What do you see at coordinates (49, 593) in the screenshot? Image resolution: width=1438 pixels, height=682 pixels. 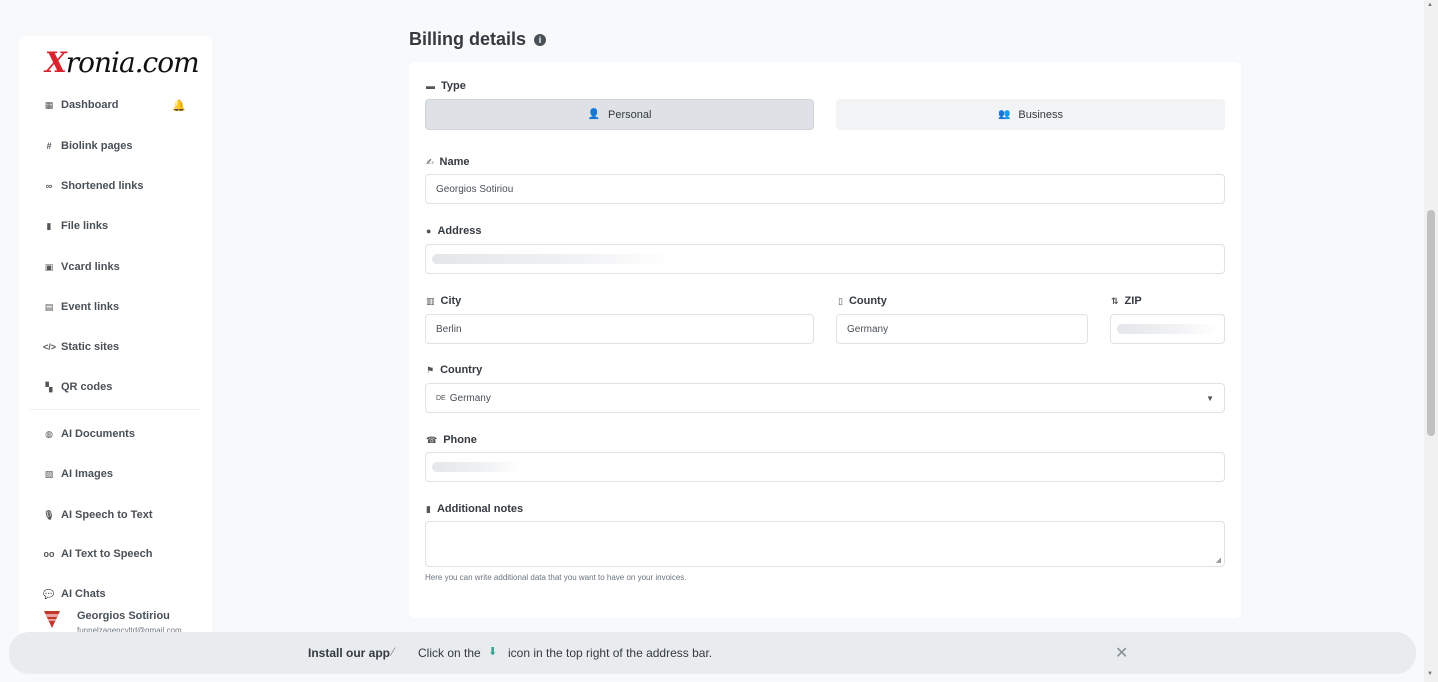 I see `comments-icon: 💬` at bounding box center [49, 593].